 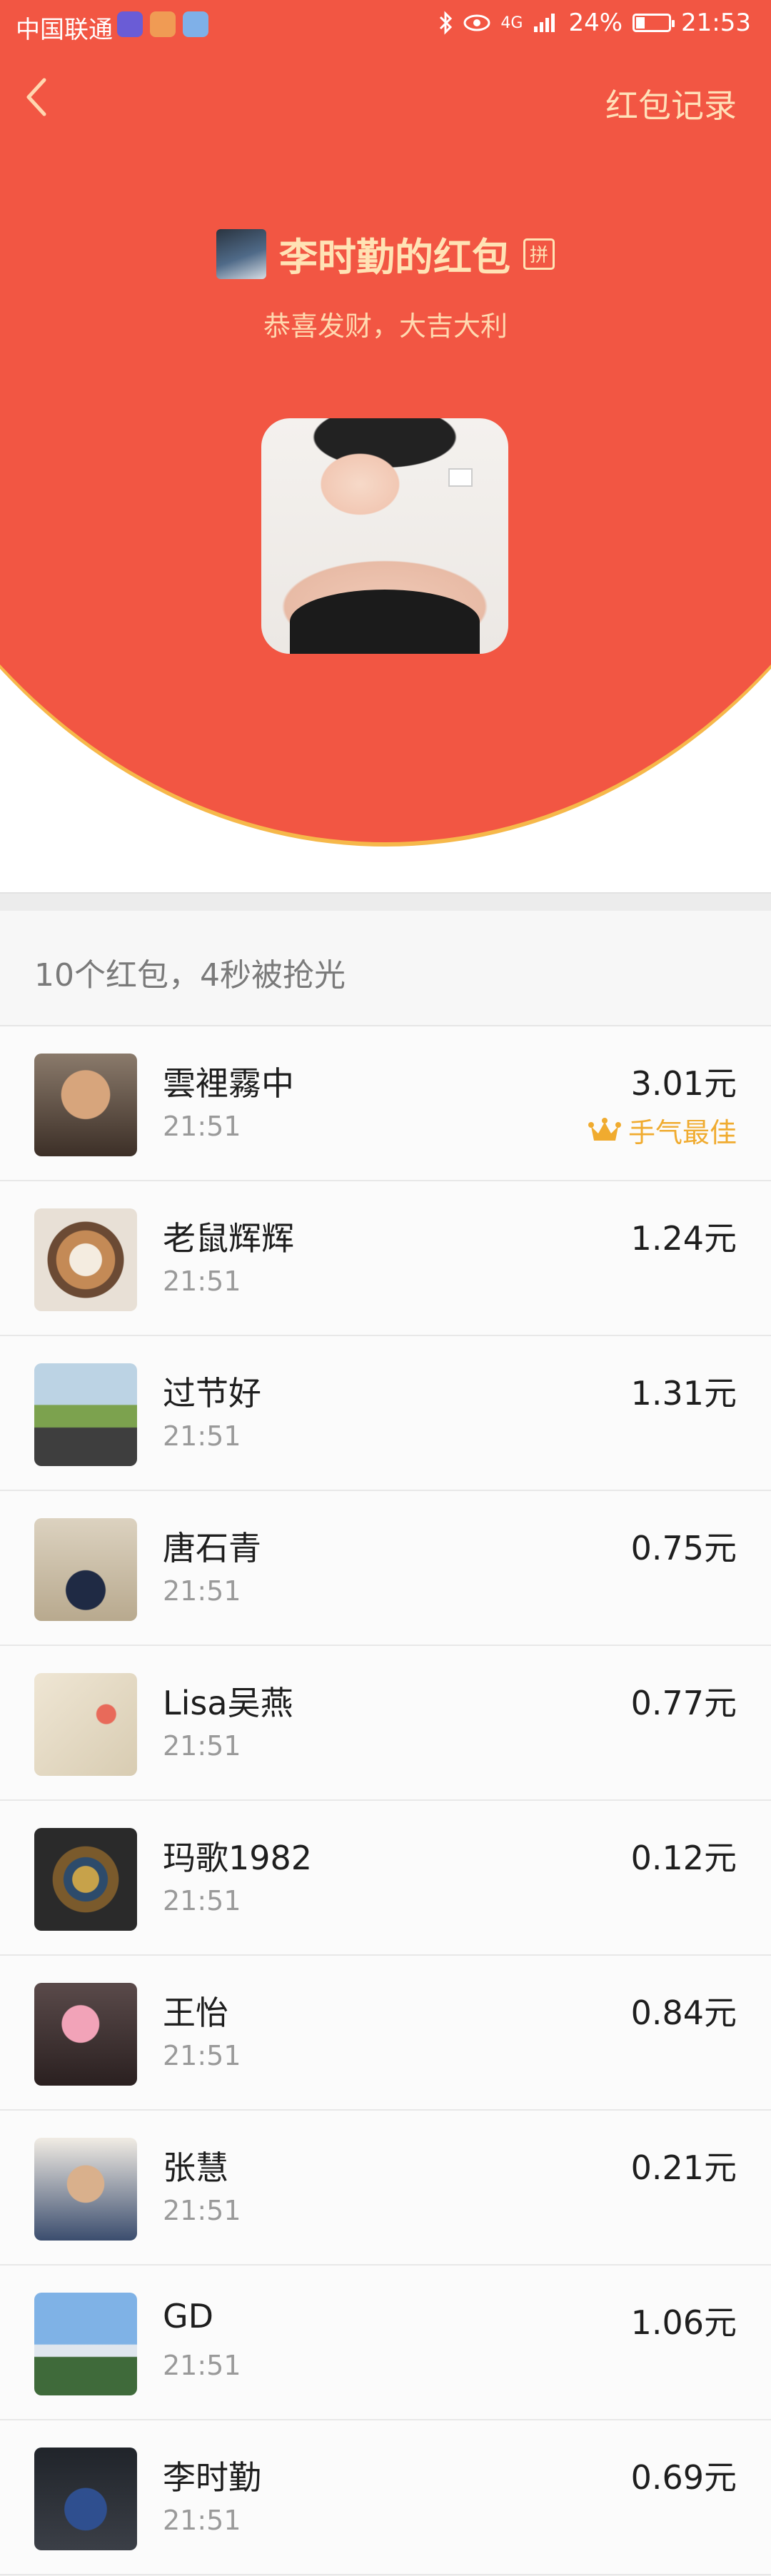 I want to click on back-button, so click(x=42, y=104).